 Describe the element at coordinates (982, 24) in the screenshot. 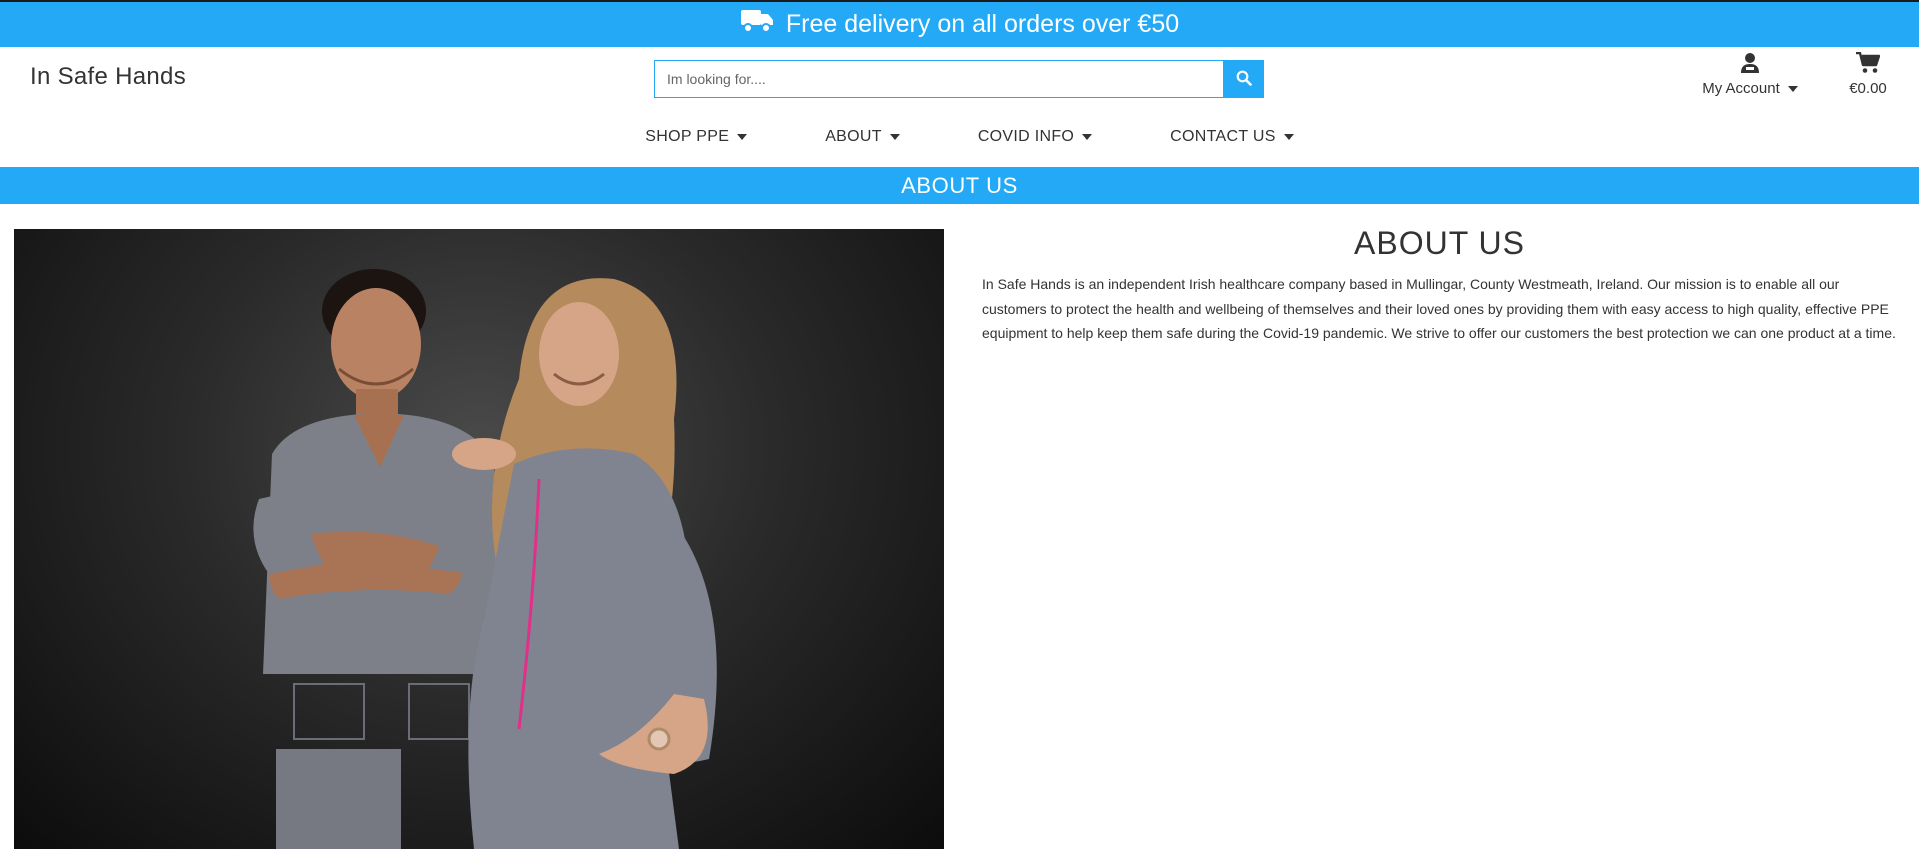

I see `delivery-banner-text: Free delivery on all orders over €50` at that location.